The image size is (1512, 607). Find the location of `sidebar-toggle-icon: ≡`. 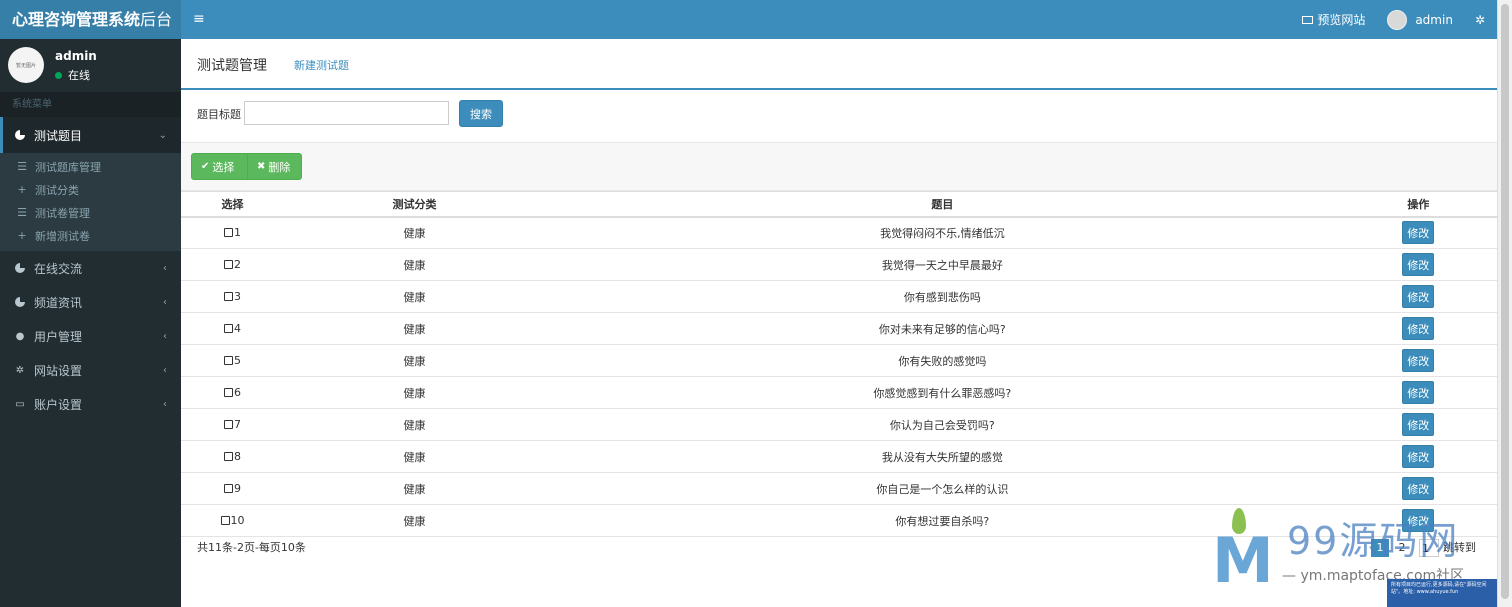

sidebar-toggle-icon: ≡ is located at coordinates (199, 19).